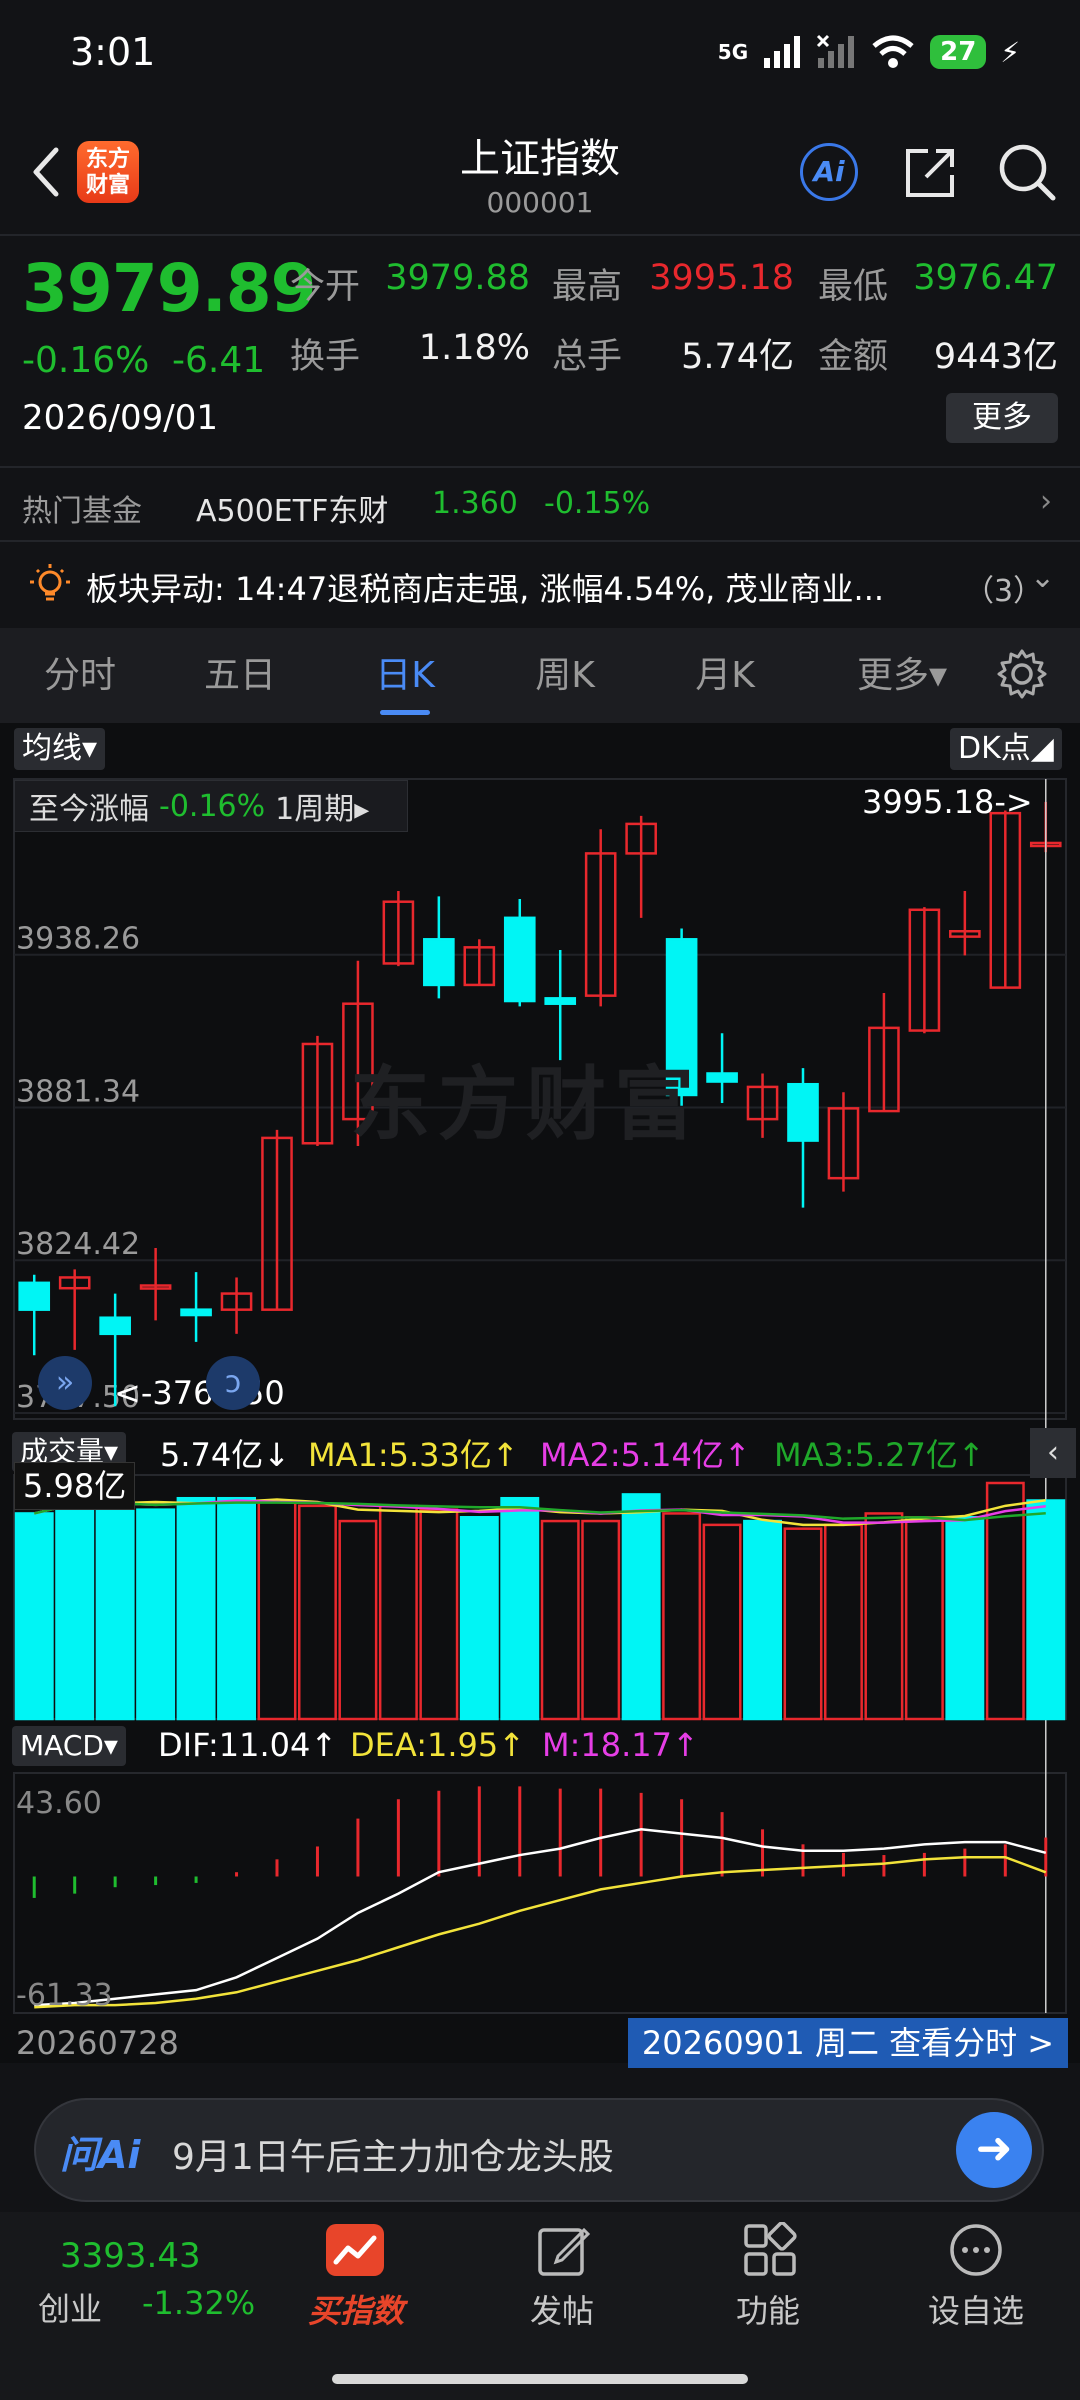 The height and width of the screenshot is (2400, 1080). Describe the element at coordinates (169, 288) in the screenshot. I see `current-price: 3979.89` at that location.